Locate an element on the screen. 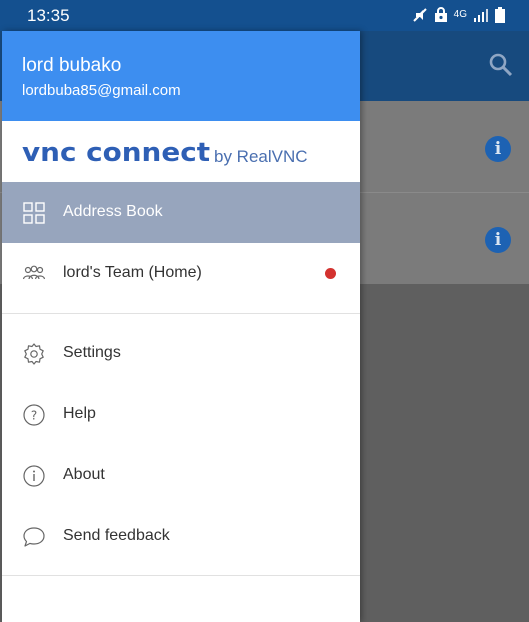  menu-item-address-book: Address Book is located at coordinates (181, 212).